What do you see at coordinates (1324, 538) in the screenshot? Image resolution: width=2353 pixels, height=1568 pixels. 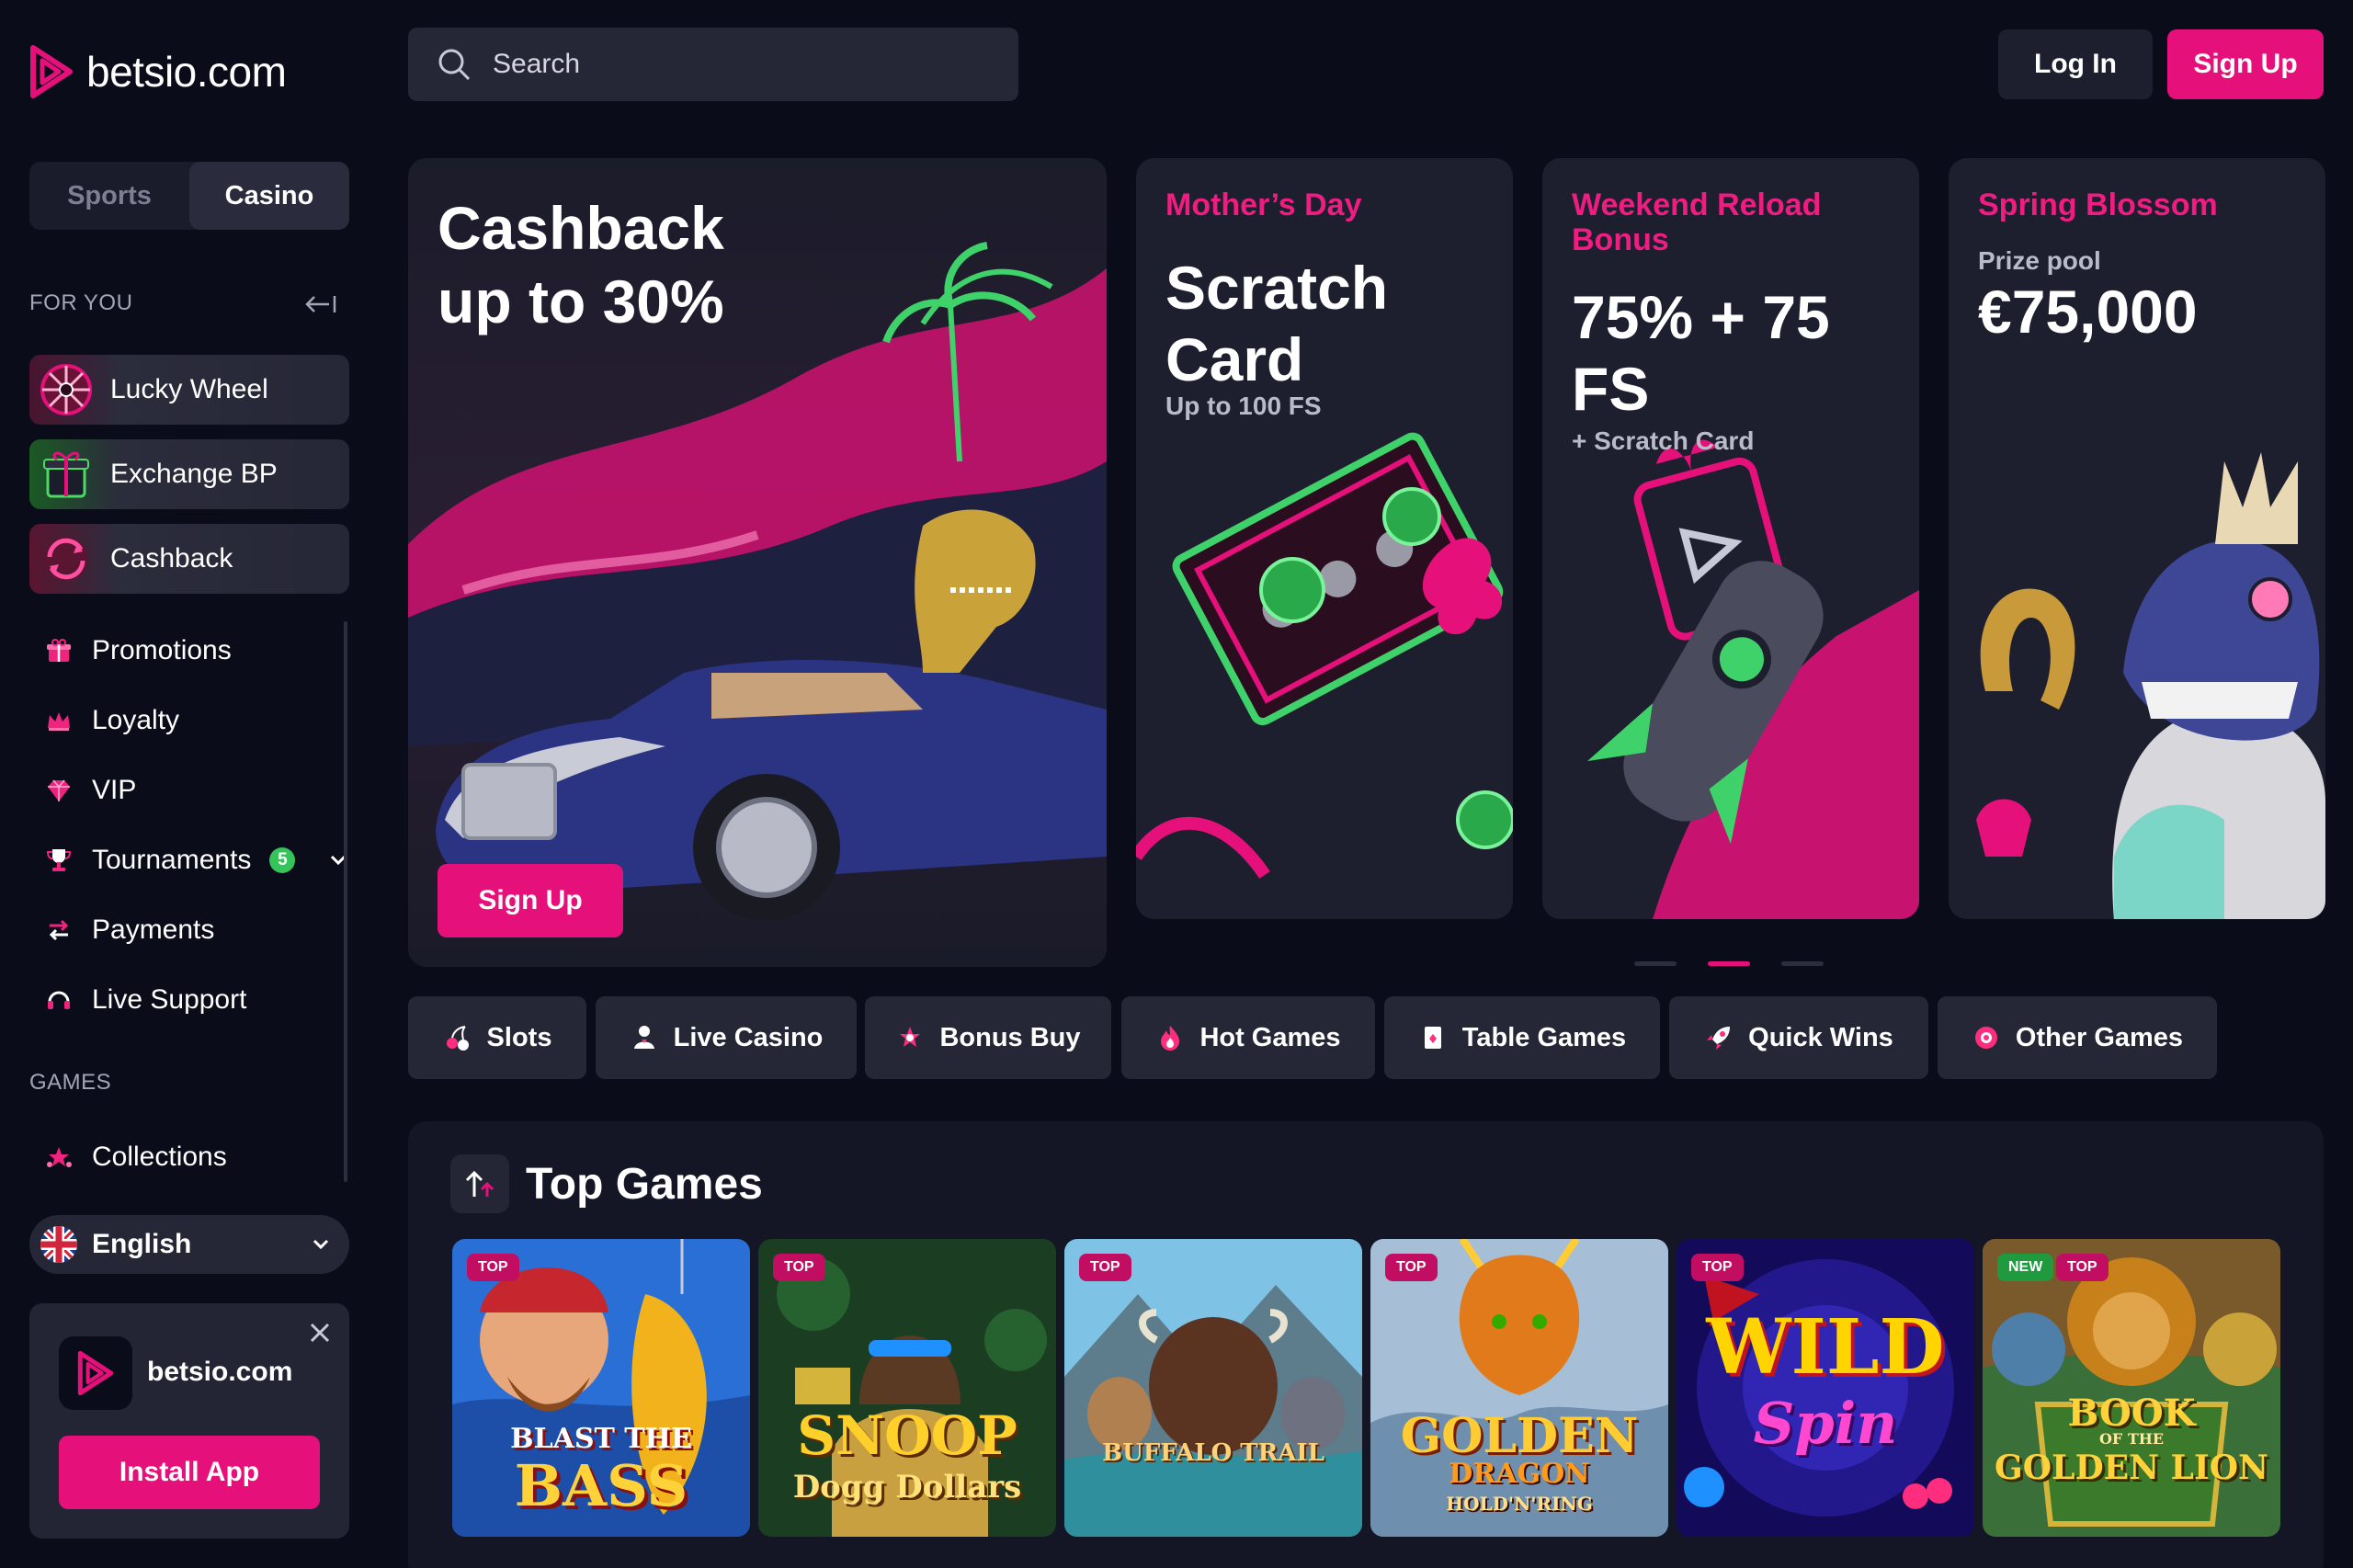 I see `promo-card-mothers-day: Mother’s Day Scratch Card Up to 100 FS` at bounding box center [1324, 538].